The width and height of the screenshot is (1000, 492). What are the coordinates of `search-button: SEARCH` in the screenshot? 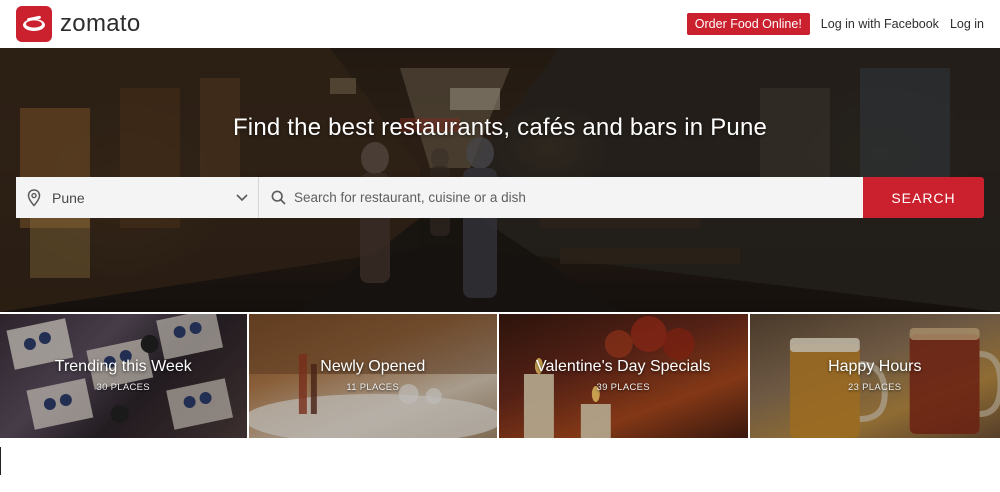 It's located at (923, 197).